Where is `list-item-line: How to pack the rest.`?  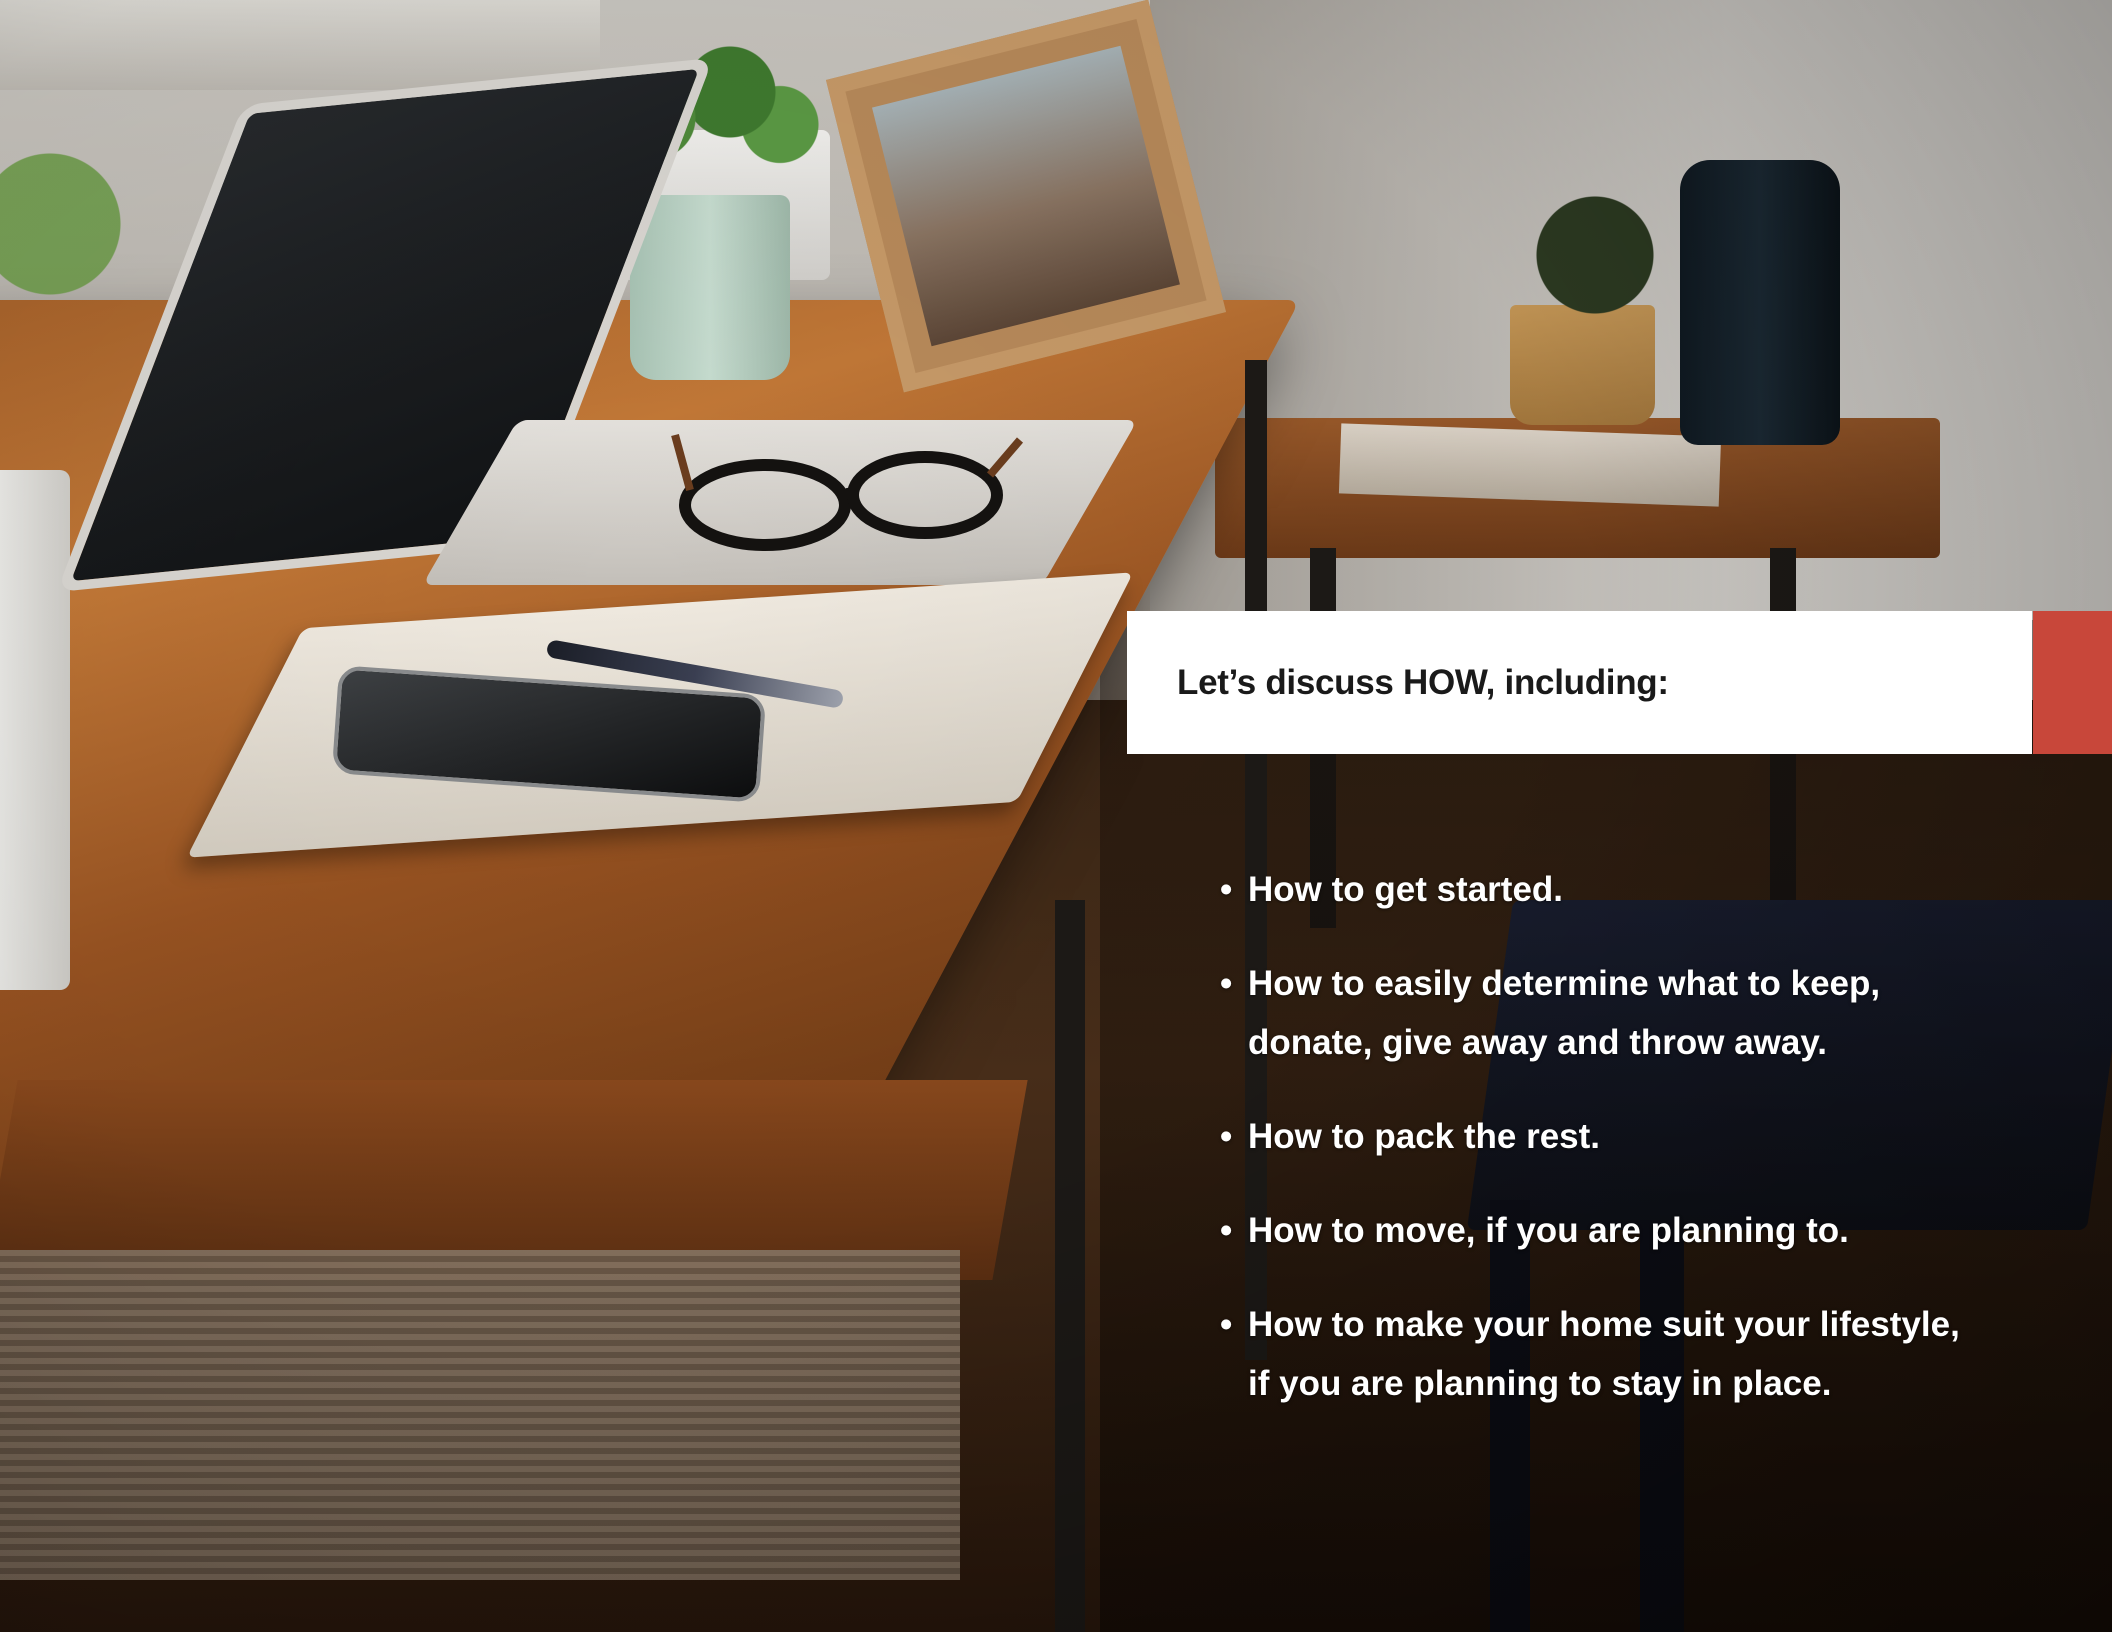 list-item-line: How to pack the rest. is located at coordinates (1424, 1136).